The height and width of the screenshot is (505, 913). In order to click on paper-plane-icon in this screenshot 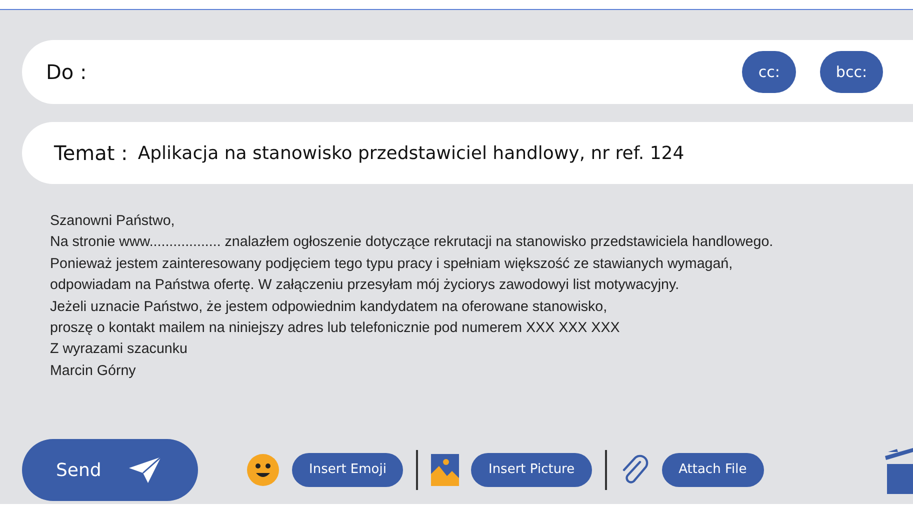, I will do `click(145, 470)`.